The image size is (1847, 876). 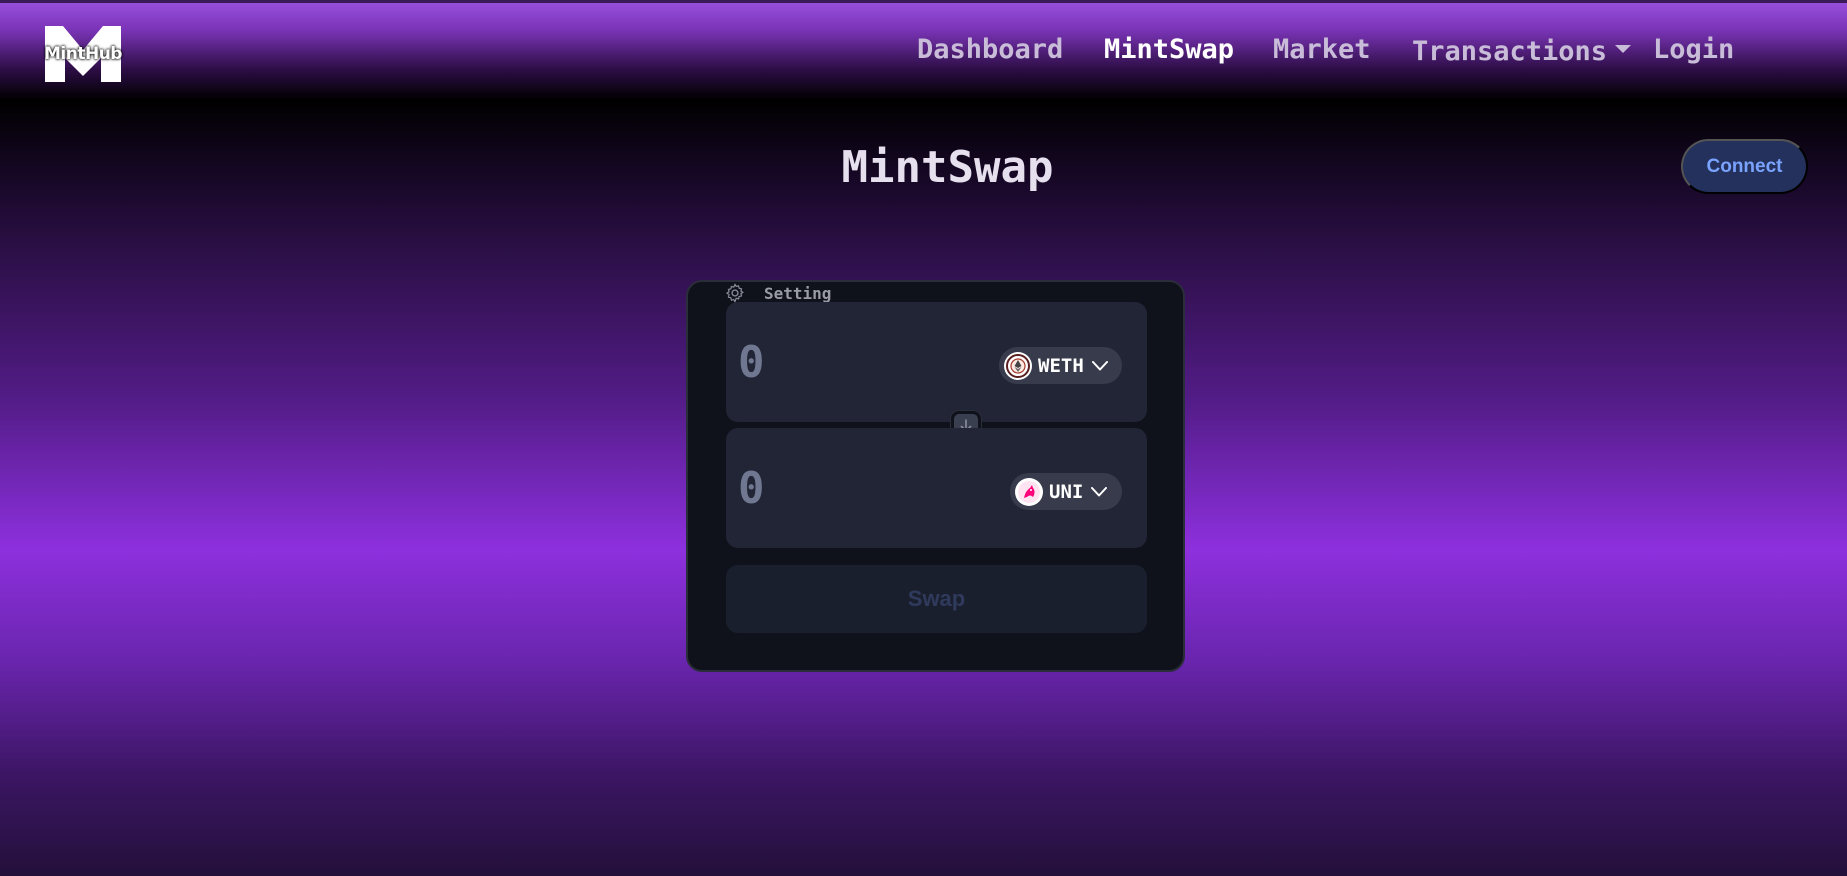 I want to click on nav-link-market: Market, so click(x=1322, y=49).